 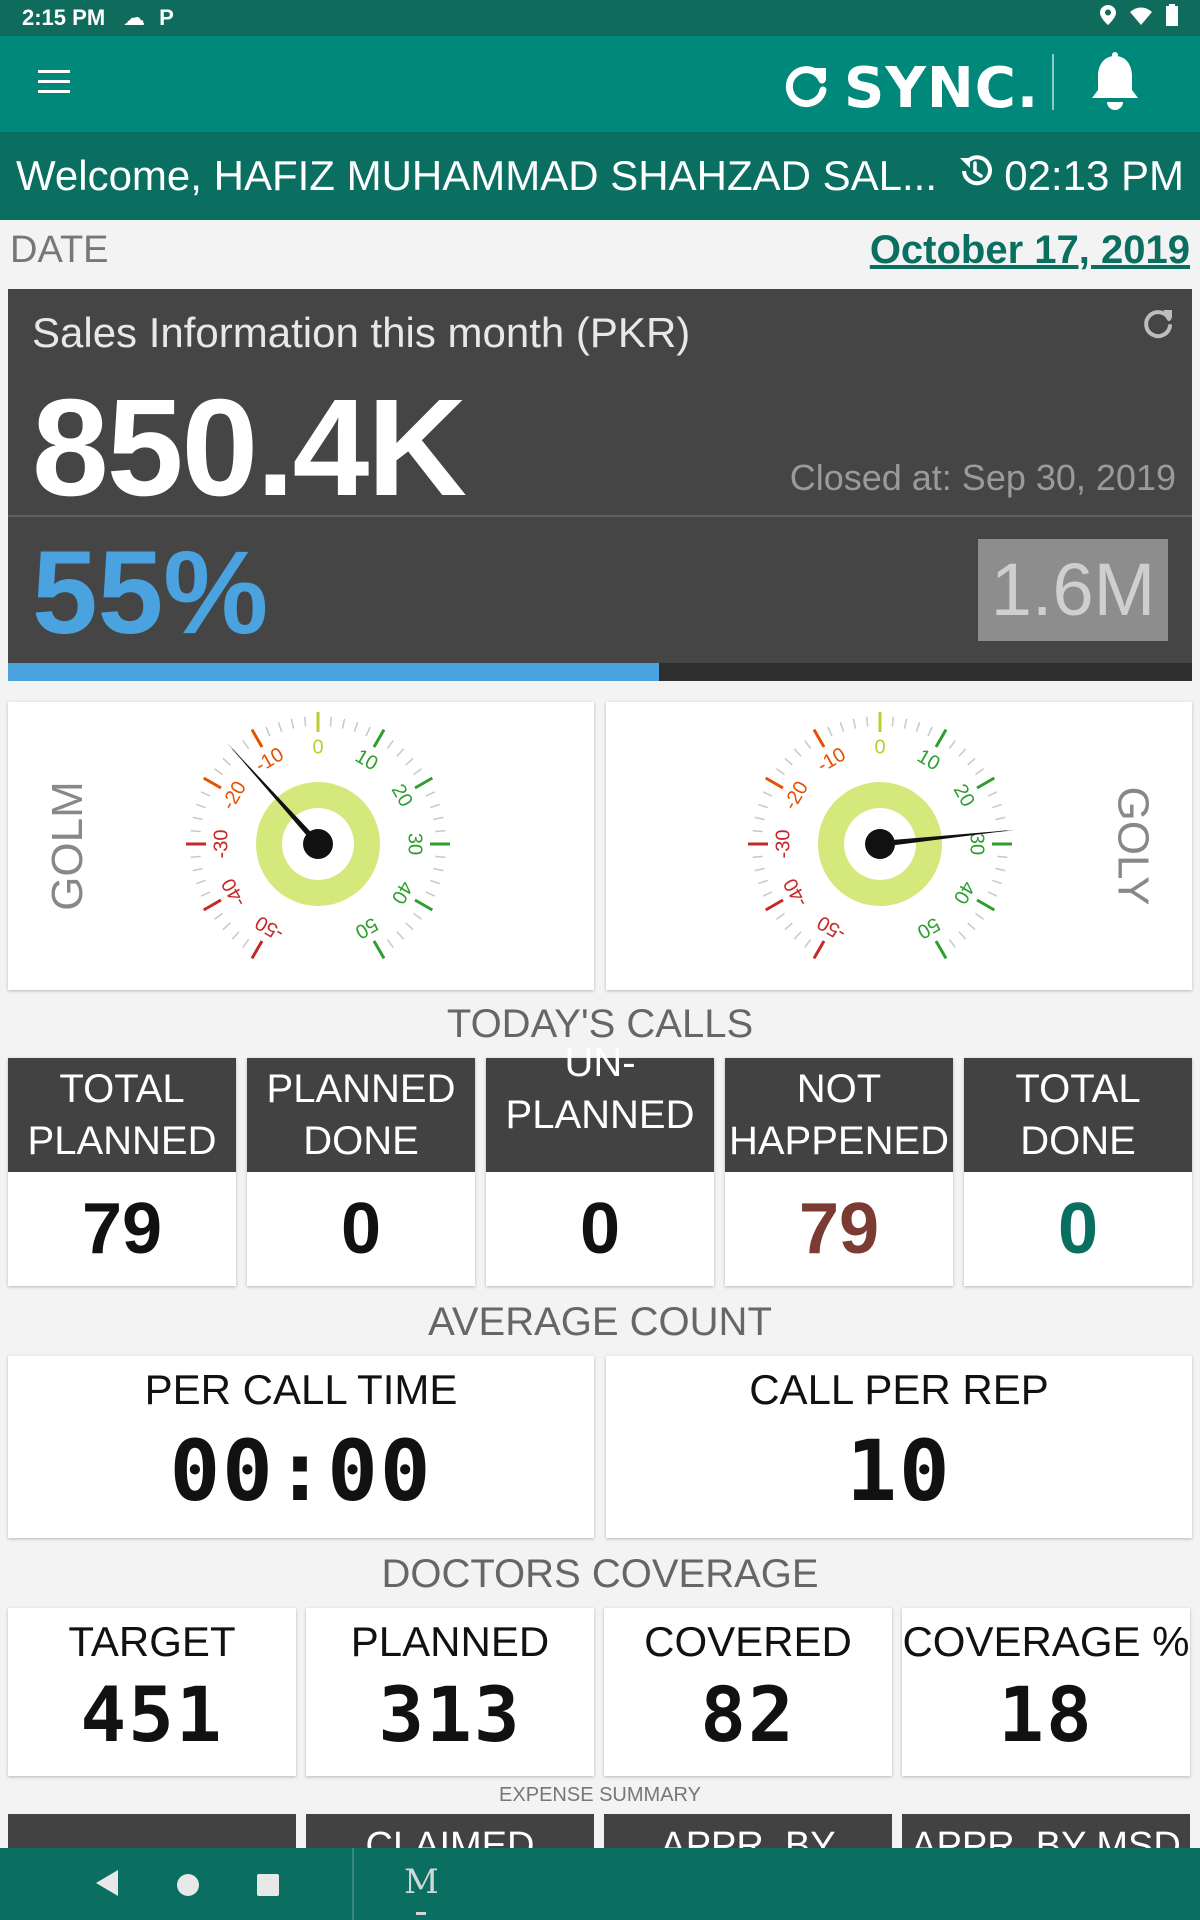 What do you see at coordinates (600, 18) in the screenshot?
I see `status-bar: 2:15 PM ☁ P` at bounding box center [600, 18].